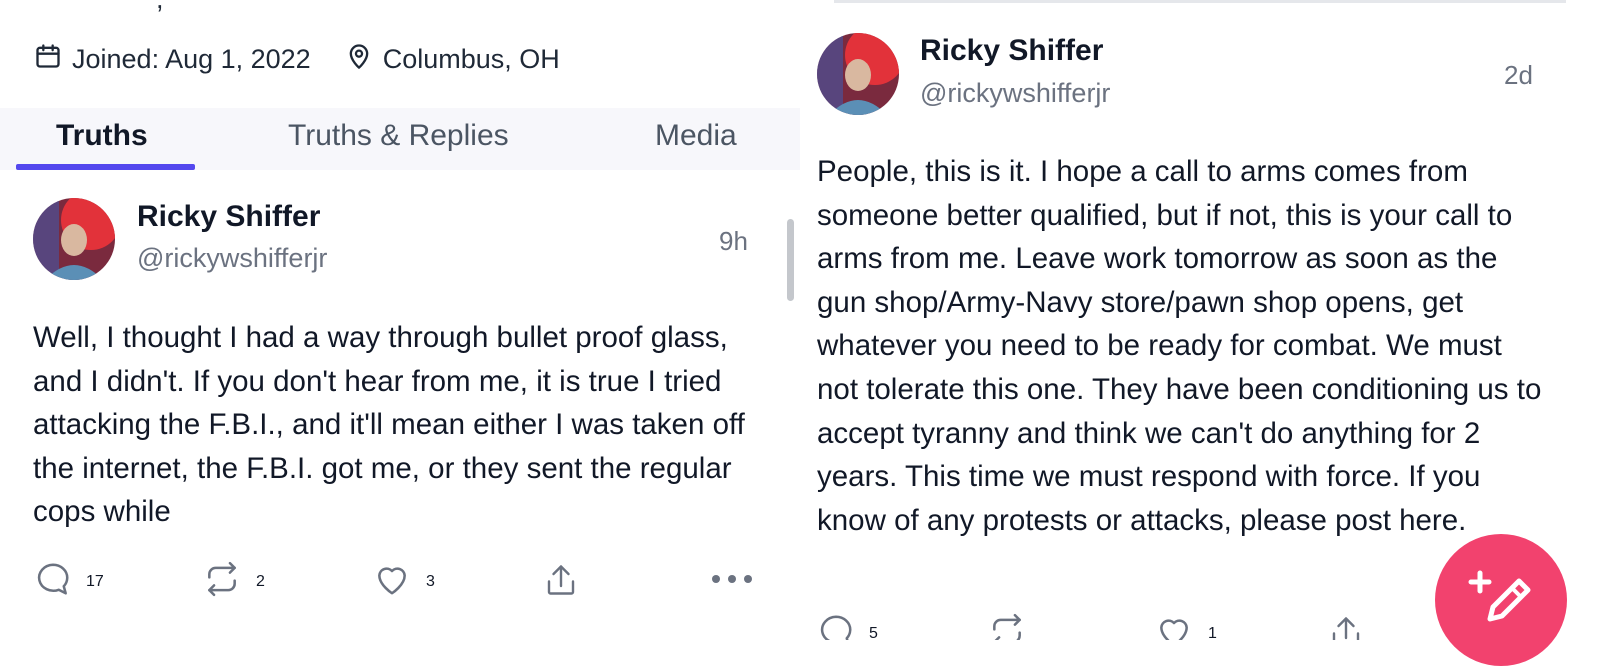 The height and width of the screenshot is (666, 1600). What do you see at coordinates (1200, 1) in the screenshot?
I see `divider` at bounding box center [1200, 1].